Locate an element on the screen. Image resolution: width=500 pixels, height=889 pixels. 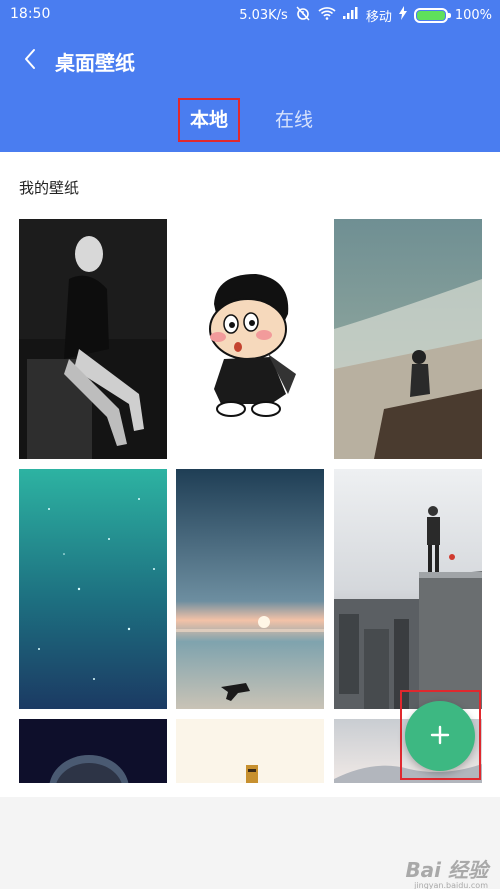
status-indicators: 5.03K/s 移动 100% is located at coordinates (365, 15).